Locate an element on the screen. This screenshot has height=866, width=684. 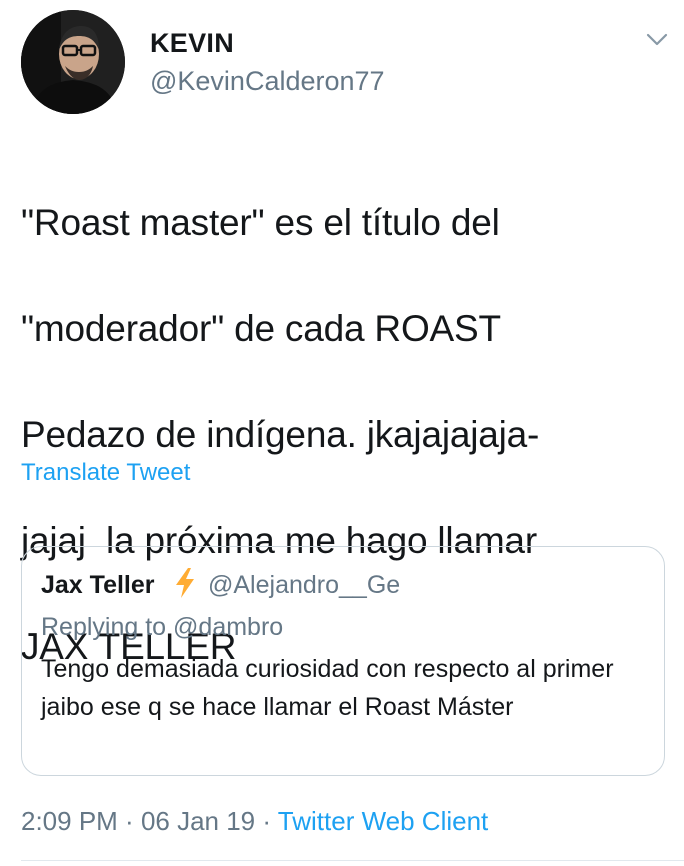
tweet-date: 06 Jan 19 is located at coordinates (198, 821).